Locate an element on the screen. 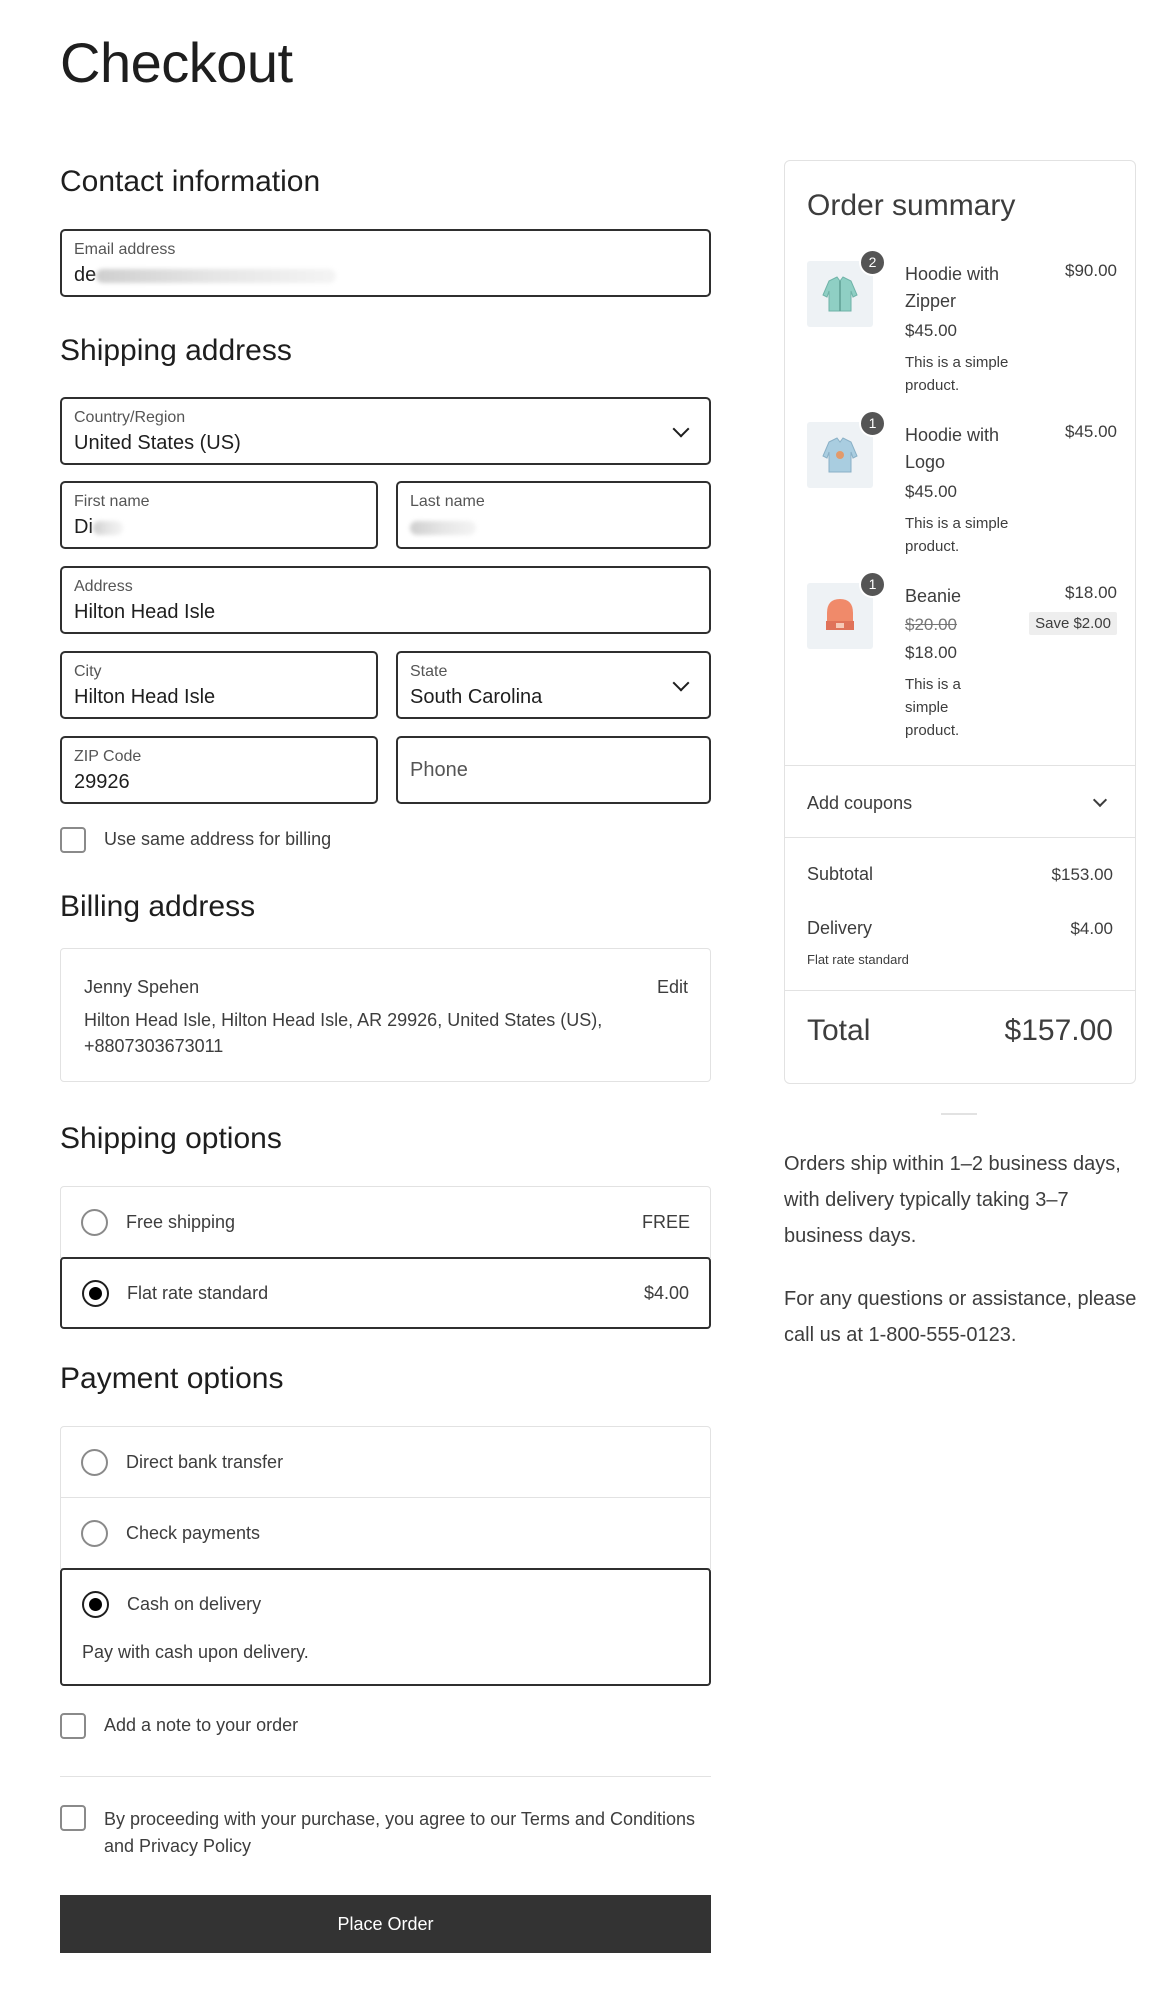 The width and height of the screenshot is (1176, 1999). payment-option-label: Direct bank transfer is located at coordinates (205, 1462).